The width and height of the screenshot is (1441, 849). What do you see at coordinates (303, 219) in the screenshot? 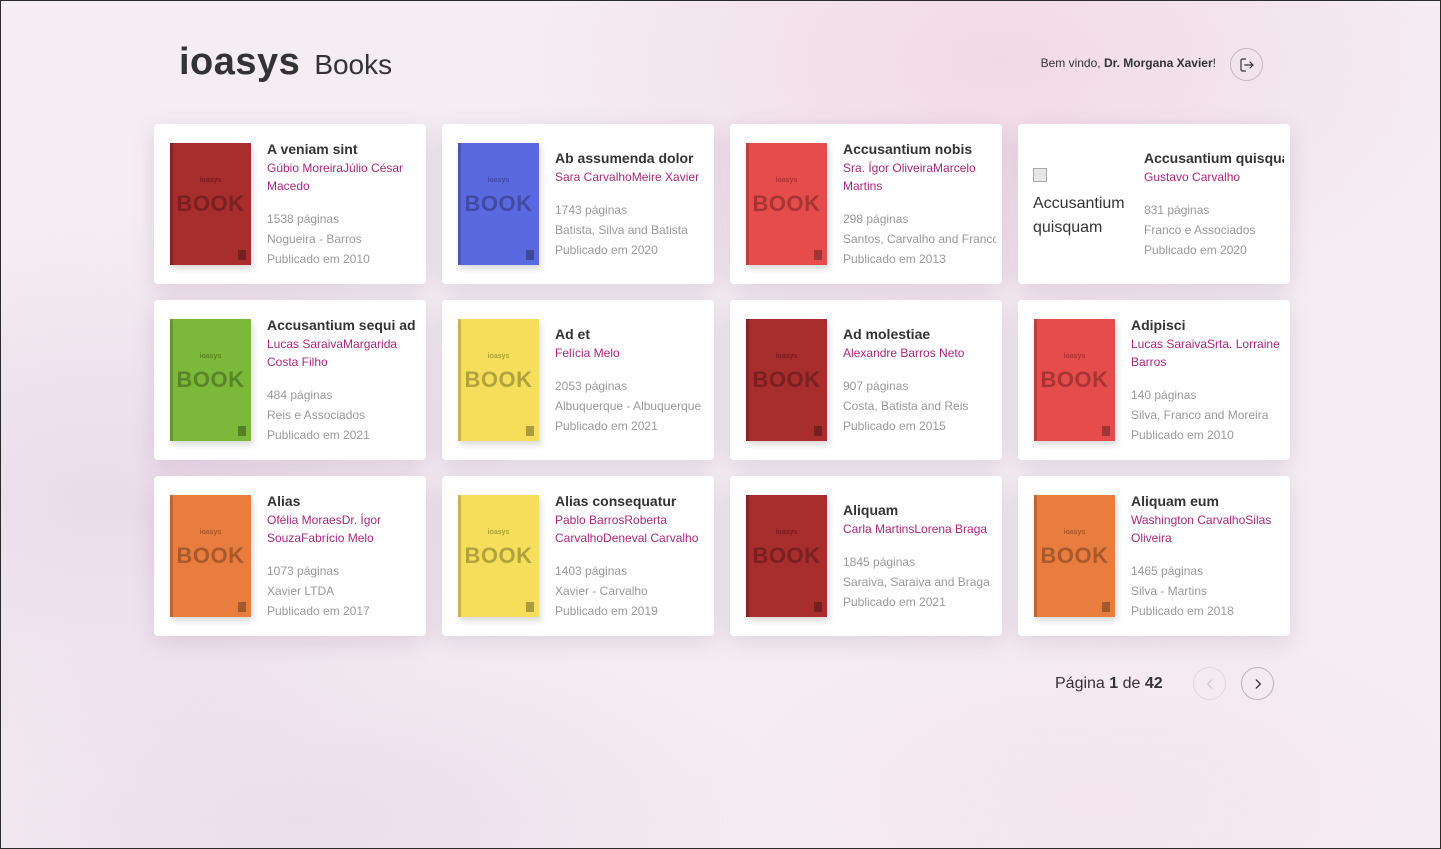
I see `book-pages: 1538 páginas` at bounding box center [303, 219].